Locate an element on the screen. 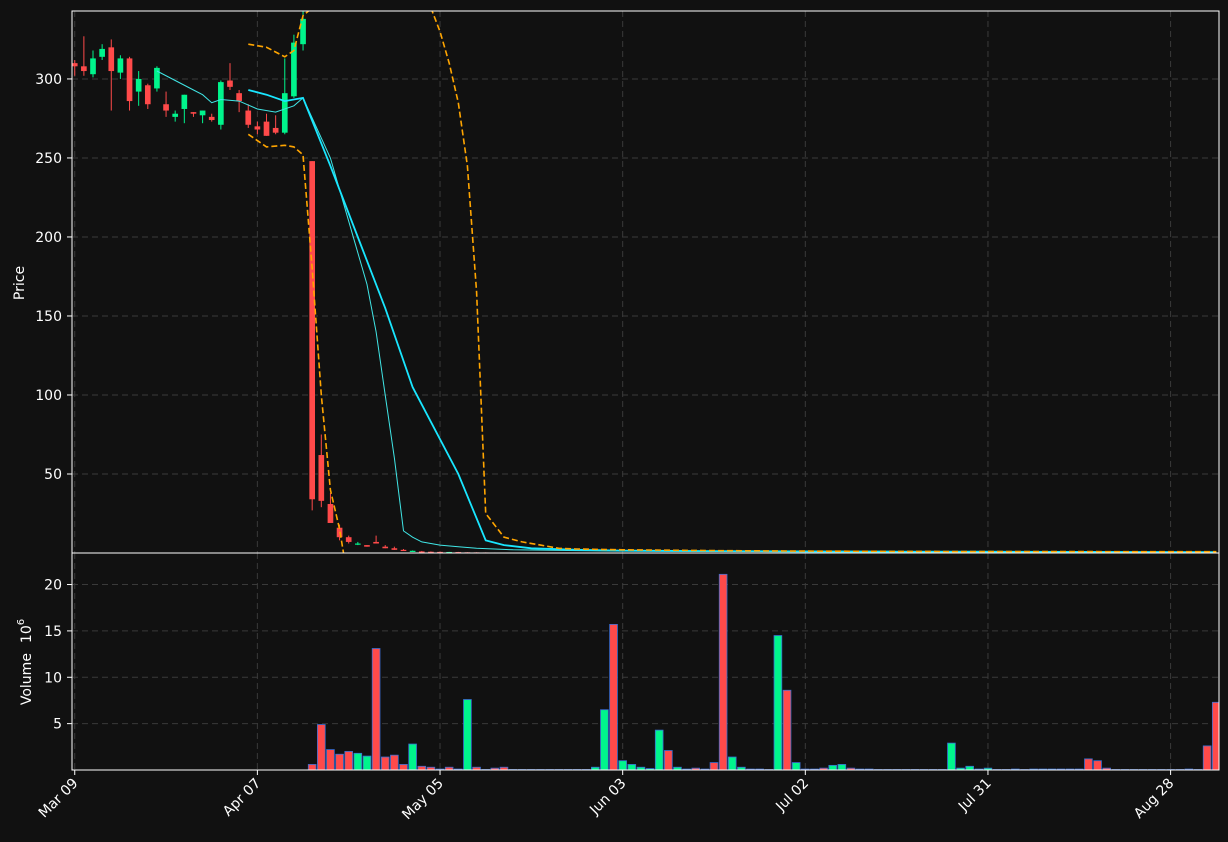 This screenshot has height=842, width=1228. volume-axis-title: Volume 106 is located at coordinates (25, 662).